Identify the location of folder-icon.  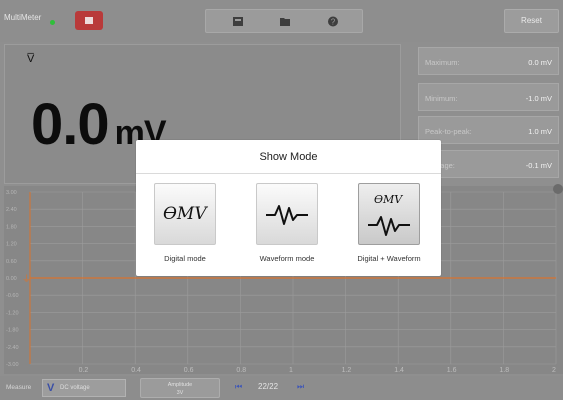
(285, 21).